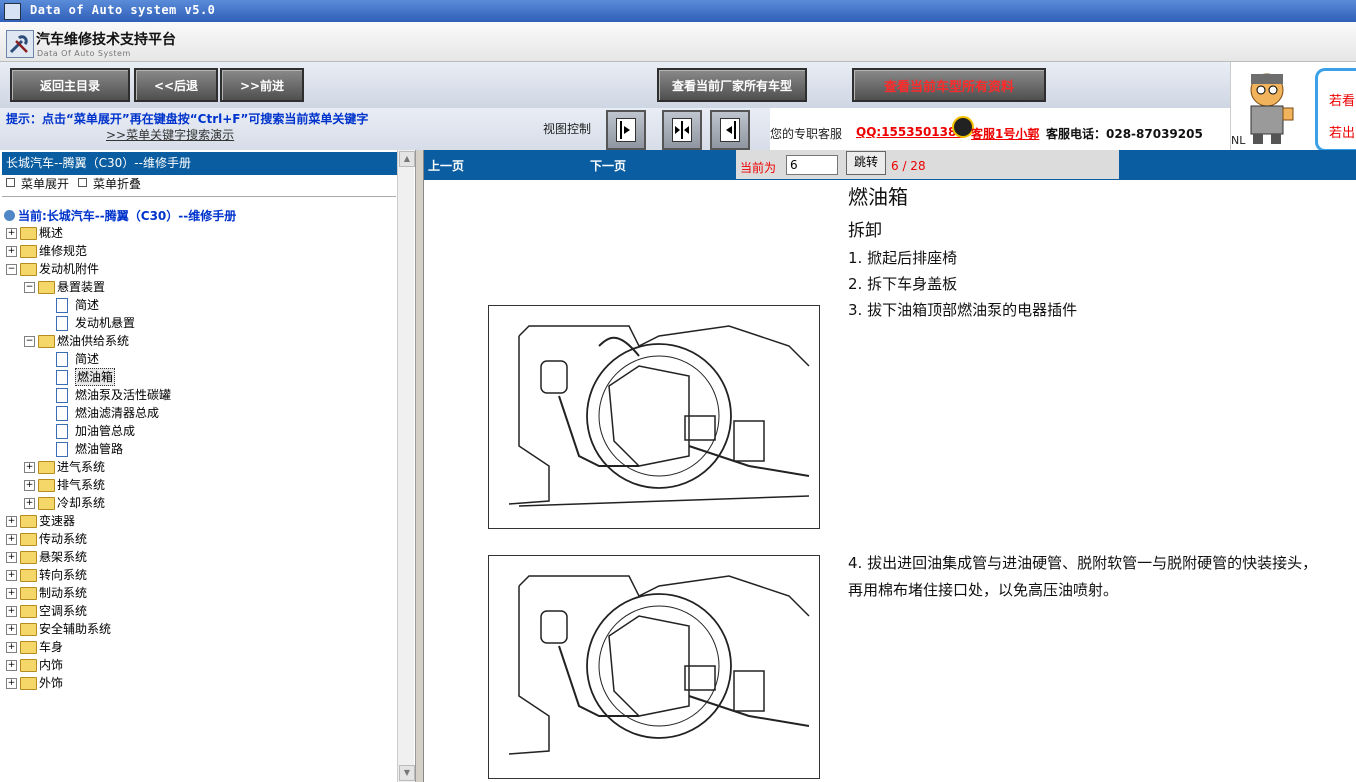  Describe the element at coordinates (910, 132) in the screenshot. I see `qq-link: QQ:1553501388` at that location.